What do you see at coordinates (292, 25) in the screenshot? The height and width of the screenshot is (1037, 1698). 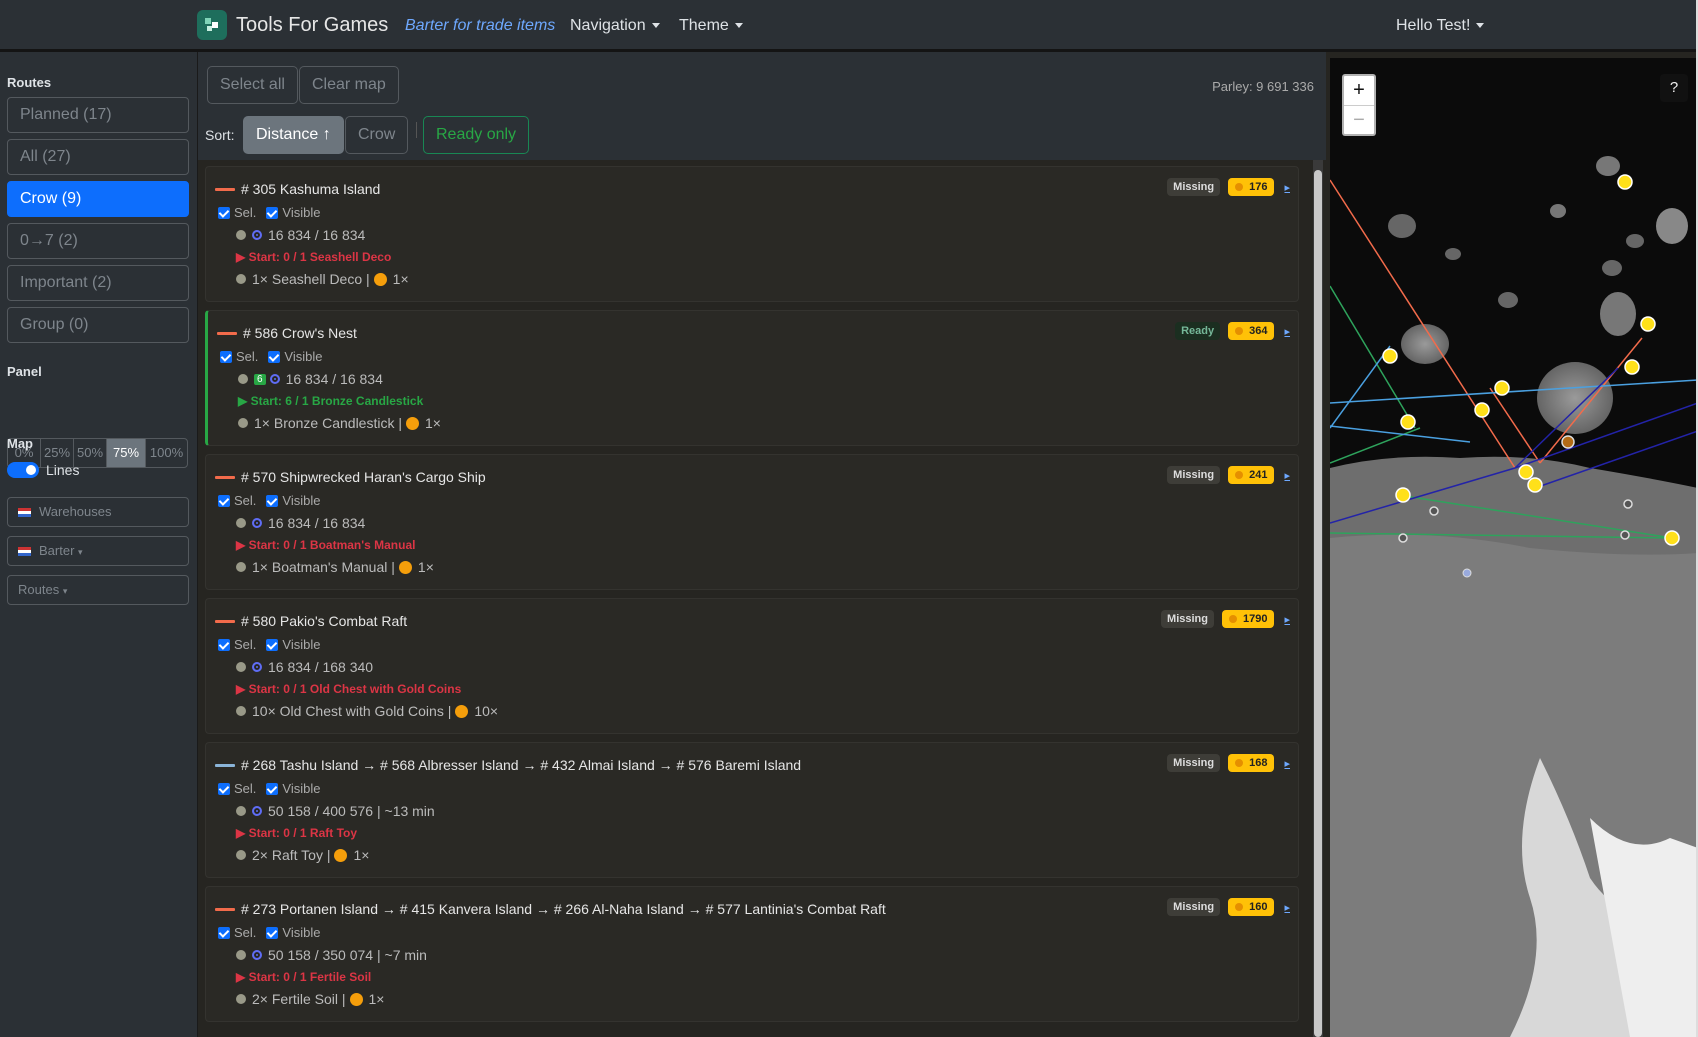 I see `brand-link: Tools For Games` at bounding box center [292, 25].